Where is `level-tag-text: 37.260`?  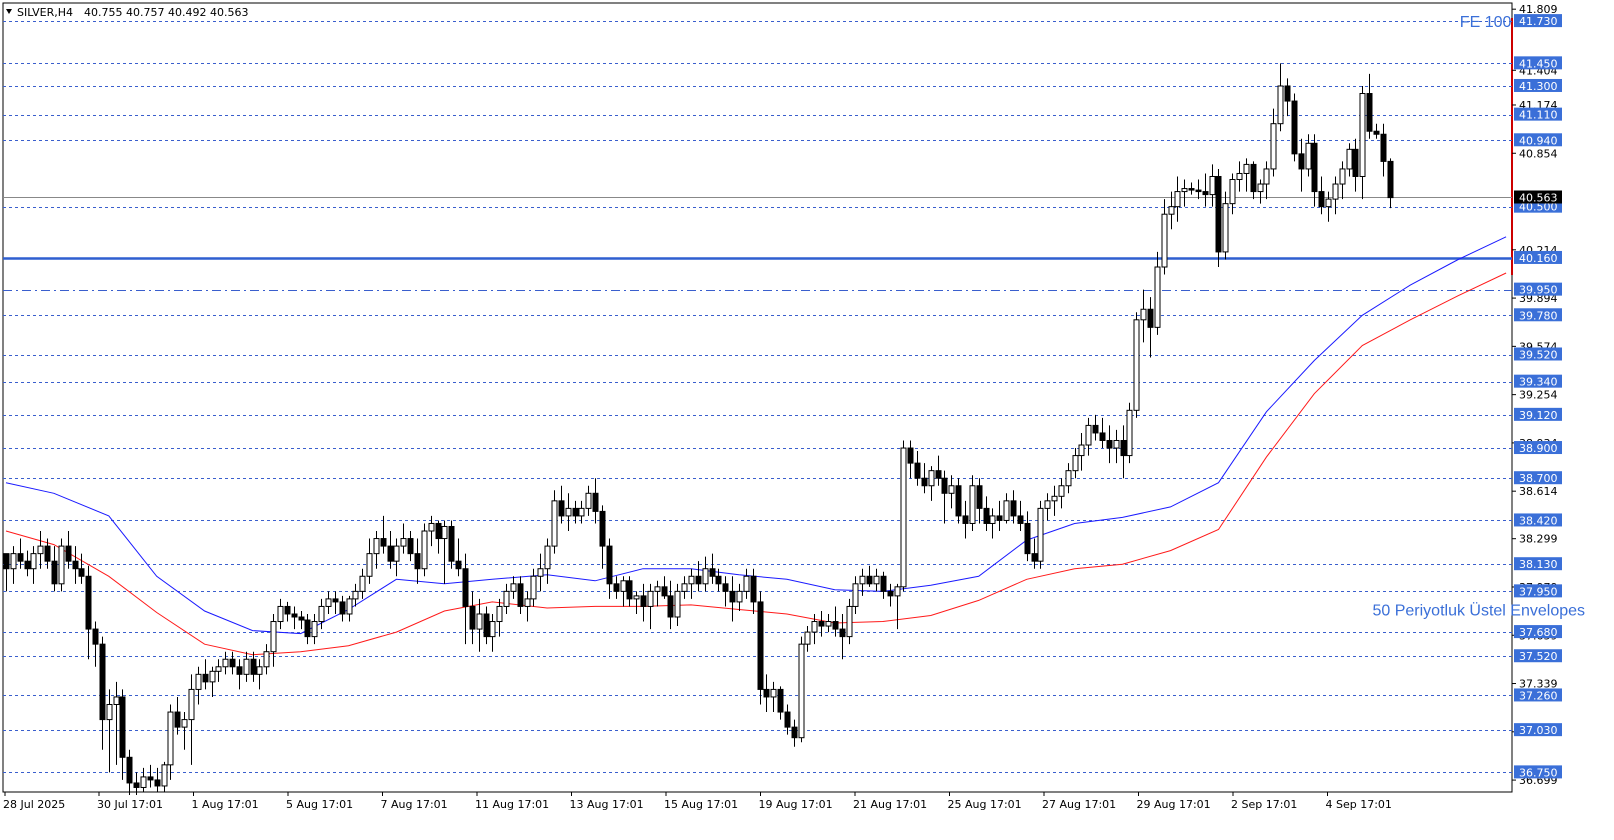 level-tag-text: 37.260 is located at coordinates (1538, 695).